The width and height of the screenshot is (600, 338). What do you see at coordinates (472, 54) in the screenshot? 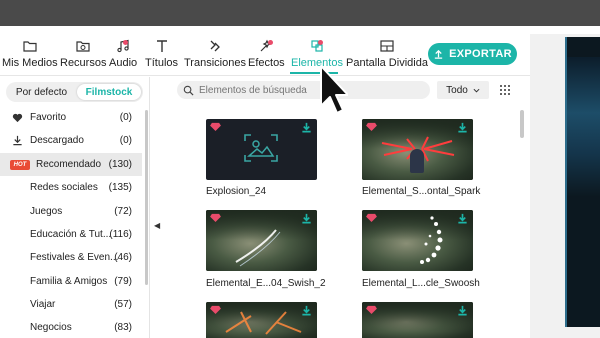
I see `export-button: EXPORTAR` at bounding box center [472, 54].